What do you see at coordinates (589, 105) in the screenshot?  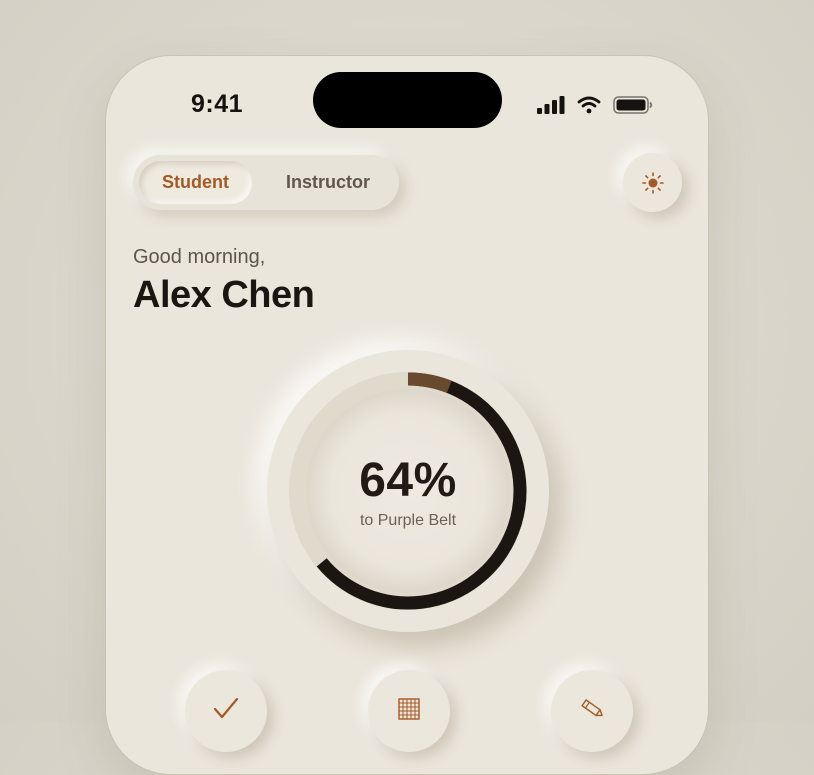 I see `wifi-icon` at bounding box center [589, 105].